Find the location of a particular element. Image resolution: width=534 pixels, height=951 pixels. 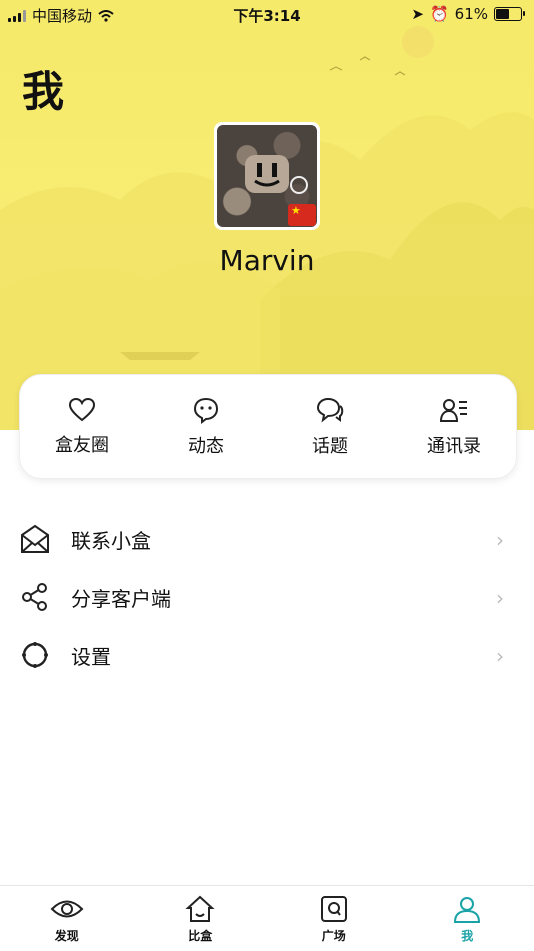

chat-bubbles-icon is located at coordinates (330, 410).